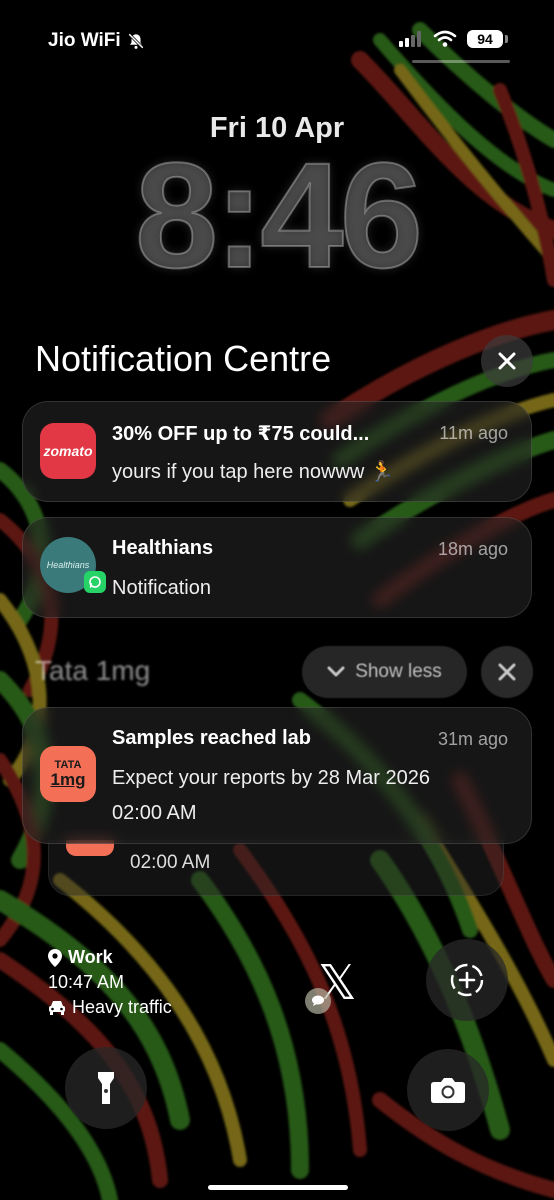 Image resolution: width=554 pixels, height=1200 pixels. I want to click on message-bubble-icon, so click(318, 1001).